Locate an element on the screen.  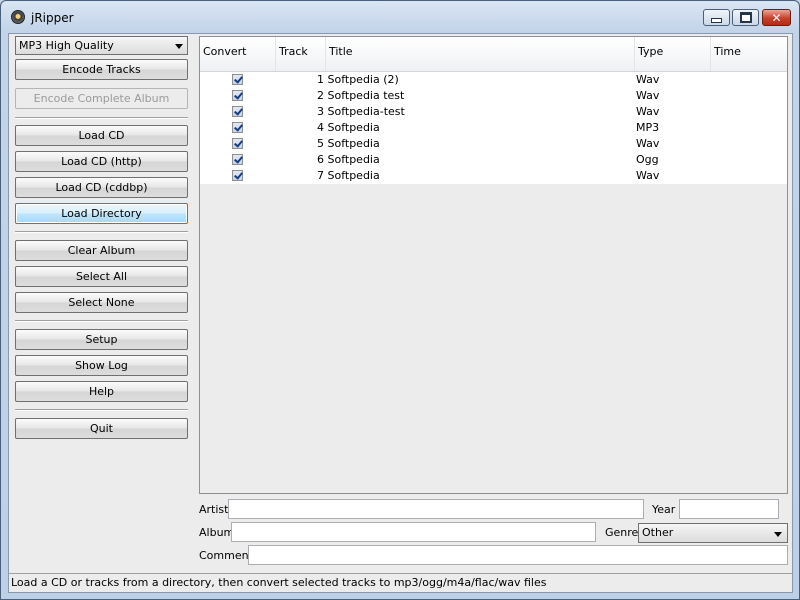
column-header-type: Type is located at coordinates (673, 54).